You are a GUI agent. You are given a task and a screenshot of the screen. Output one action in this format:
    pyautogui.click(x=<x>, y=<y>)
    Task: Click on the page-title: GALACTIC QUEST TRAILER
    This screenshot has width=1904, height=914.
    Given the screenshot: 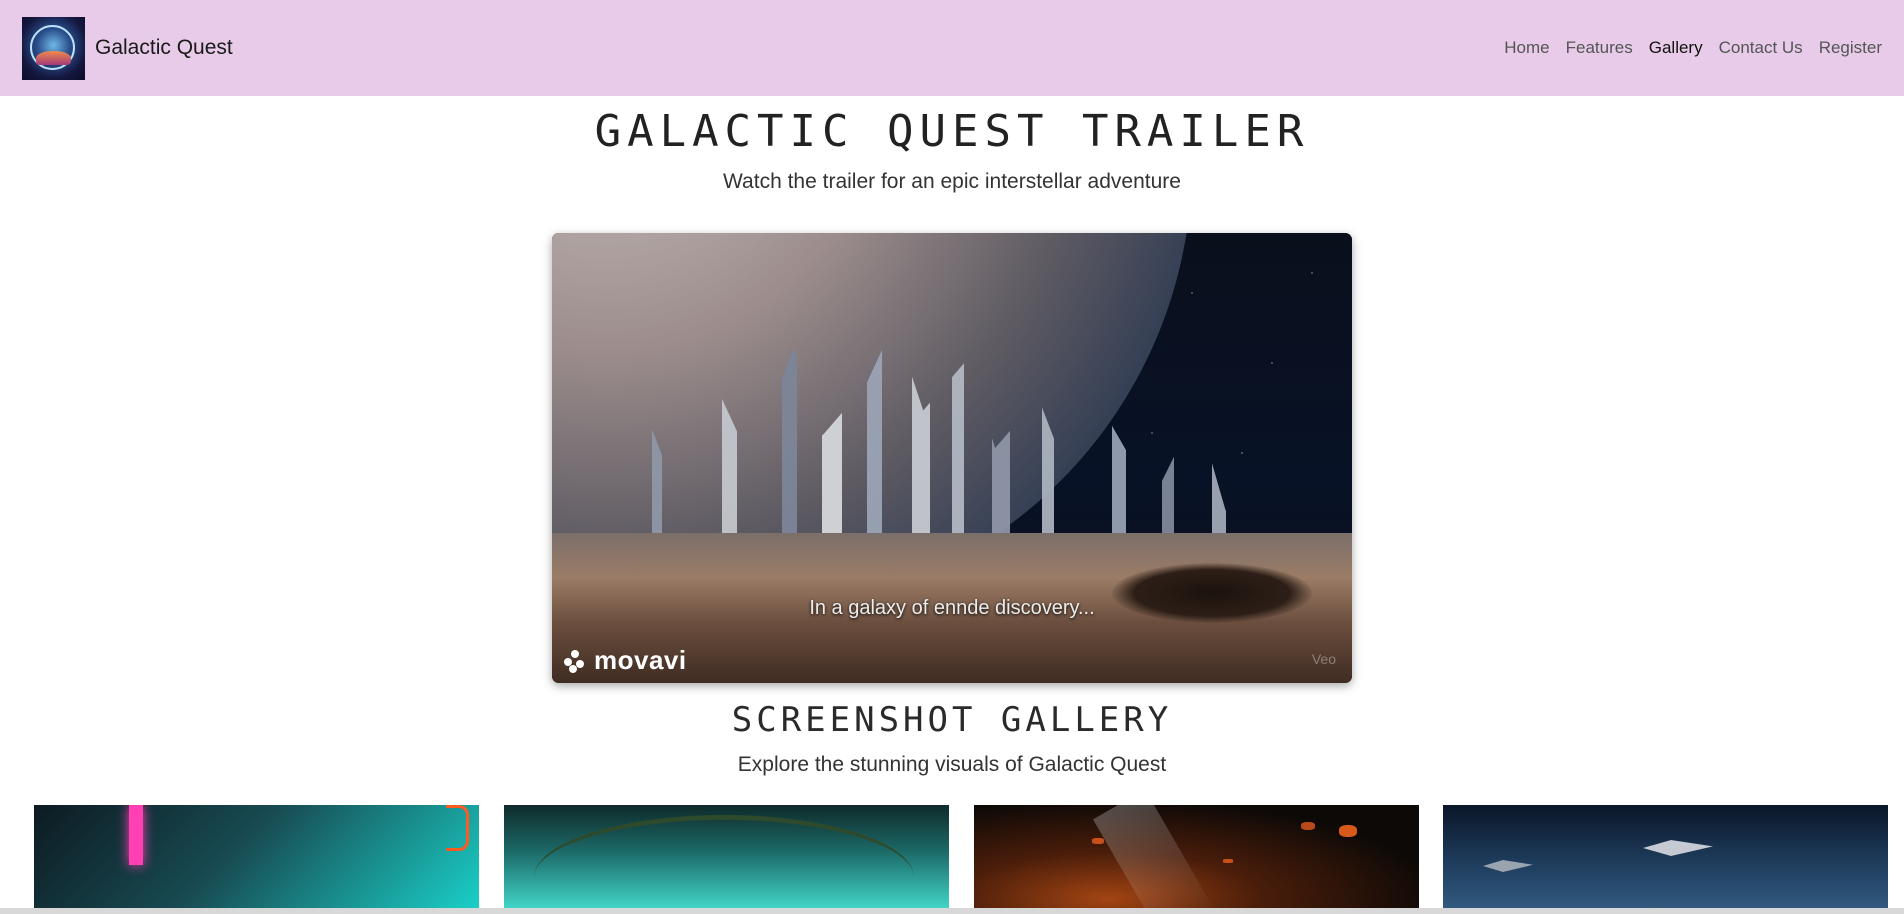 What is the action you would take?
    pyautogui.click(x=952, y=131)
    